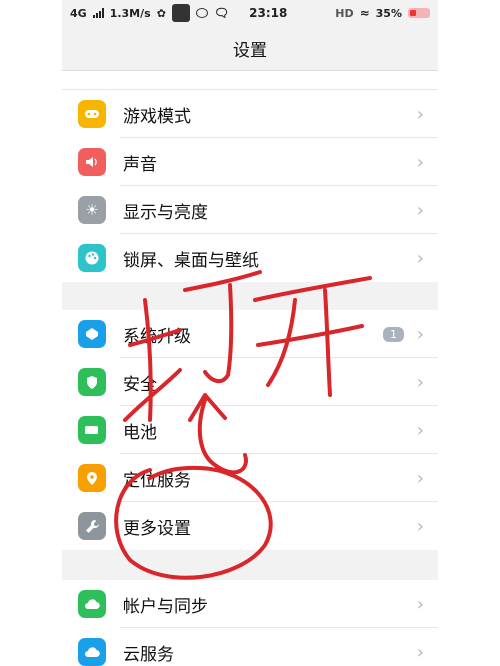 The width and height of the screenshot is (500, 666). Describe the element at coordinates (393, 334) in the screenshot. I see `update-count-badge: 1` at that location.